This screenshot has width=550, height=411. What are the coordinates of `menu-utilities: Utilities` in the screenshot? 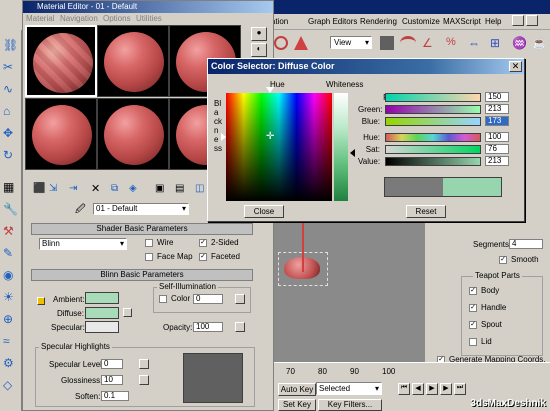 It's located at (149, 18).